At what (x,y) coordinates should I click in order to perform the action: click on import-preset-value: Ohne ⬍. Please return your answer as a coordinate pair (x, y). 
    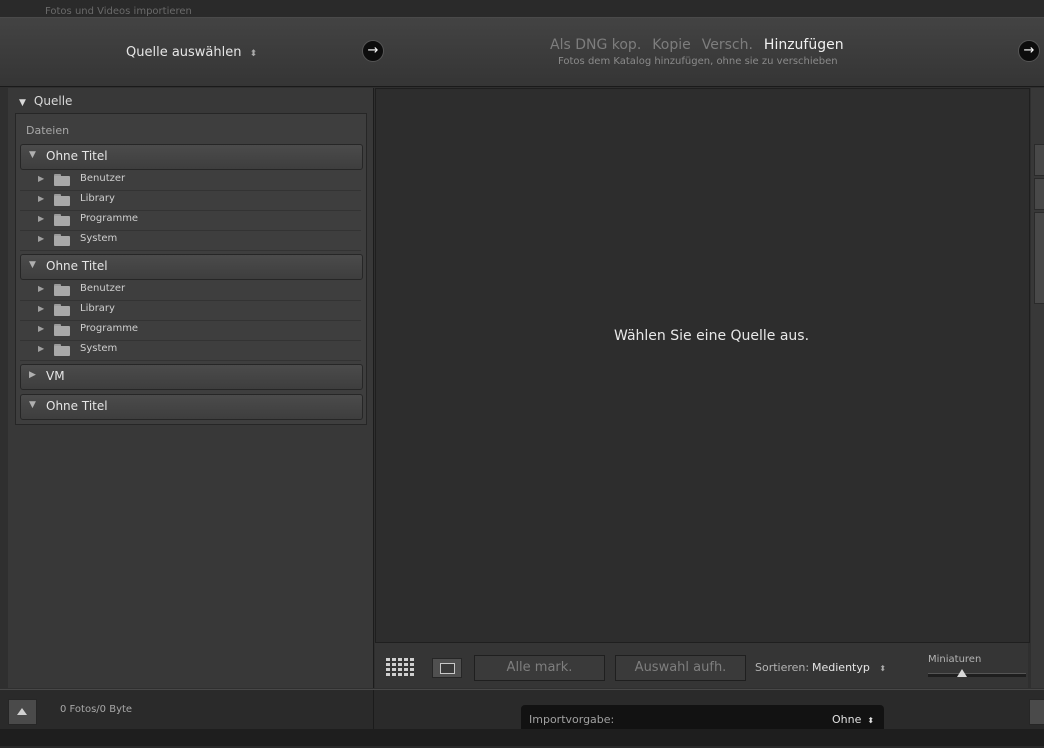
    Looking at the image, I should click on (853, 719).